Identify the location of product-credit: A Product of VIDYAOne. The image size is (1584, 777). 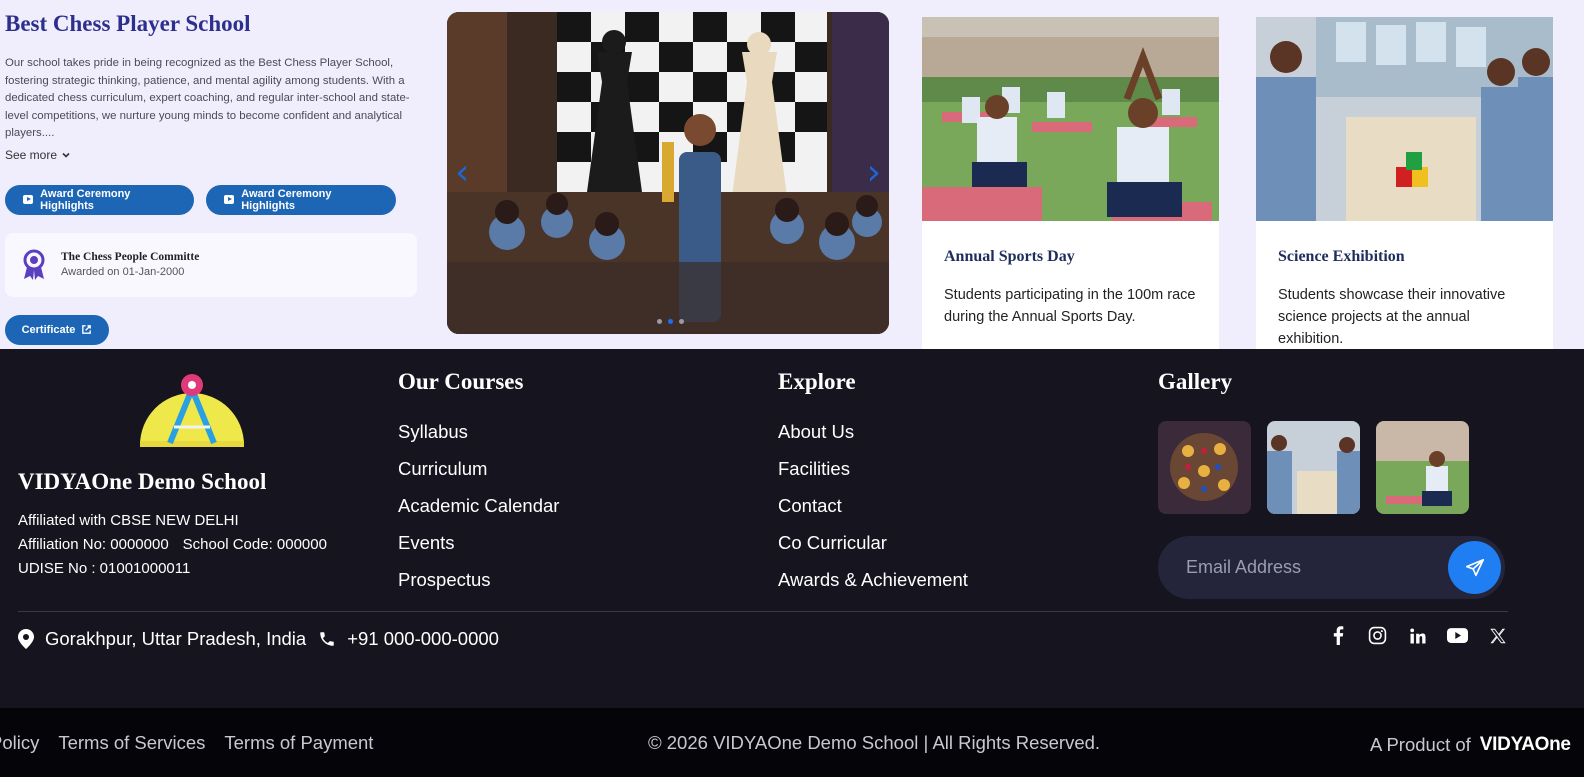
(1470, 745).